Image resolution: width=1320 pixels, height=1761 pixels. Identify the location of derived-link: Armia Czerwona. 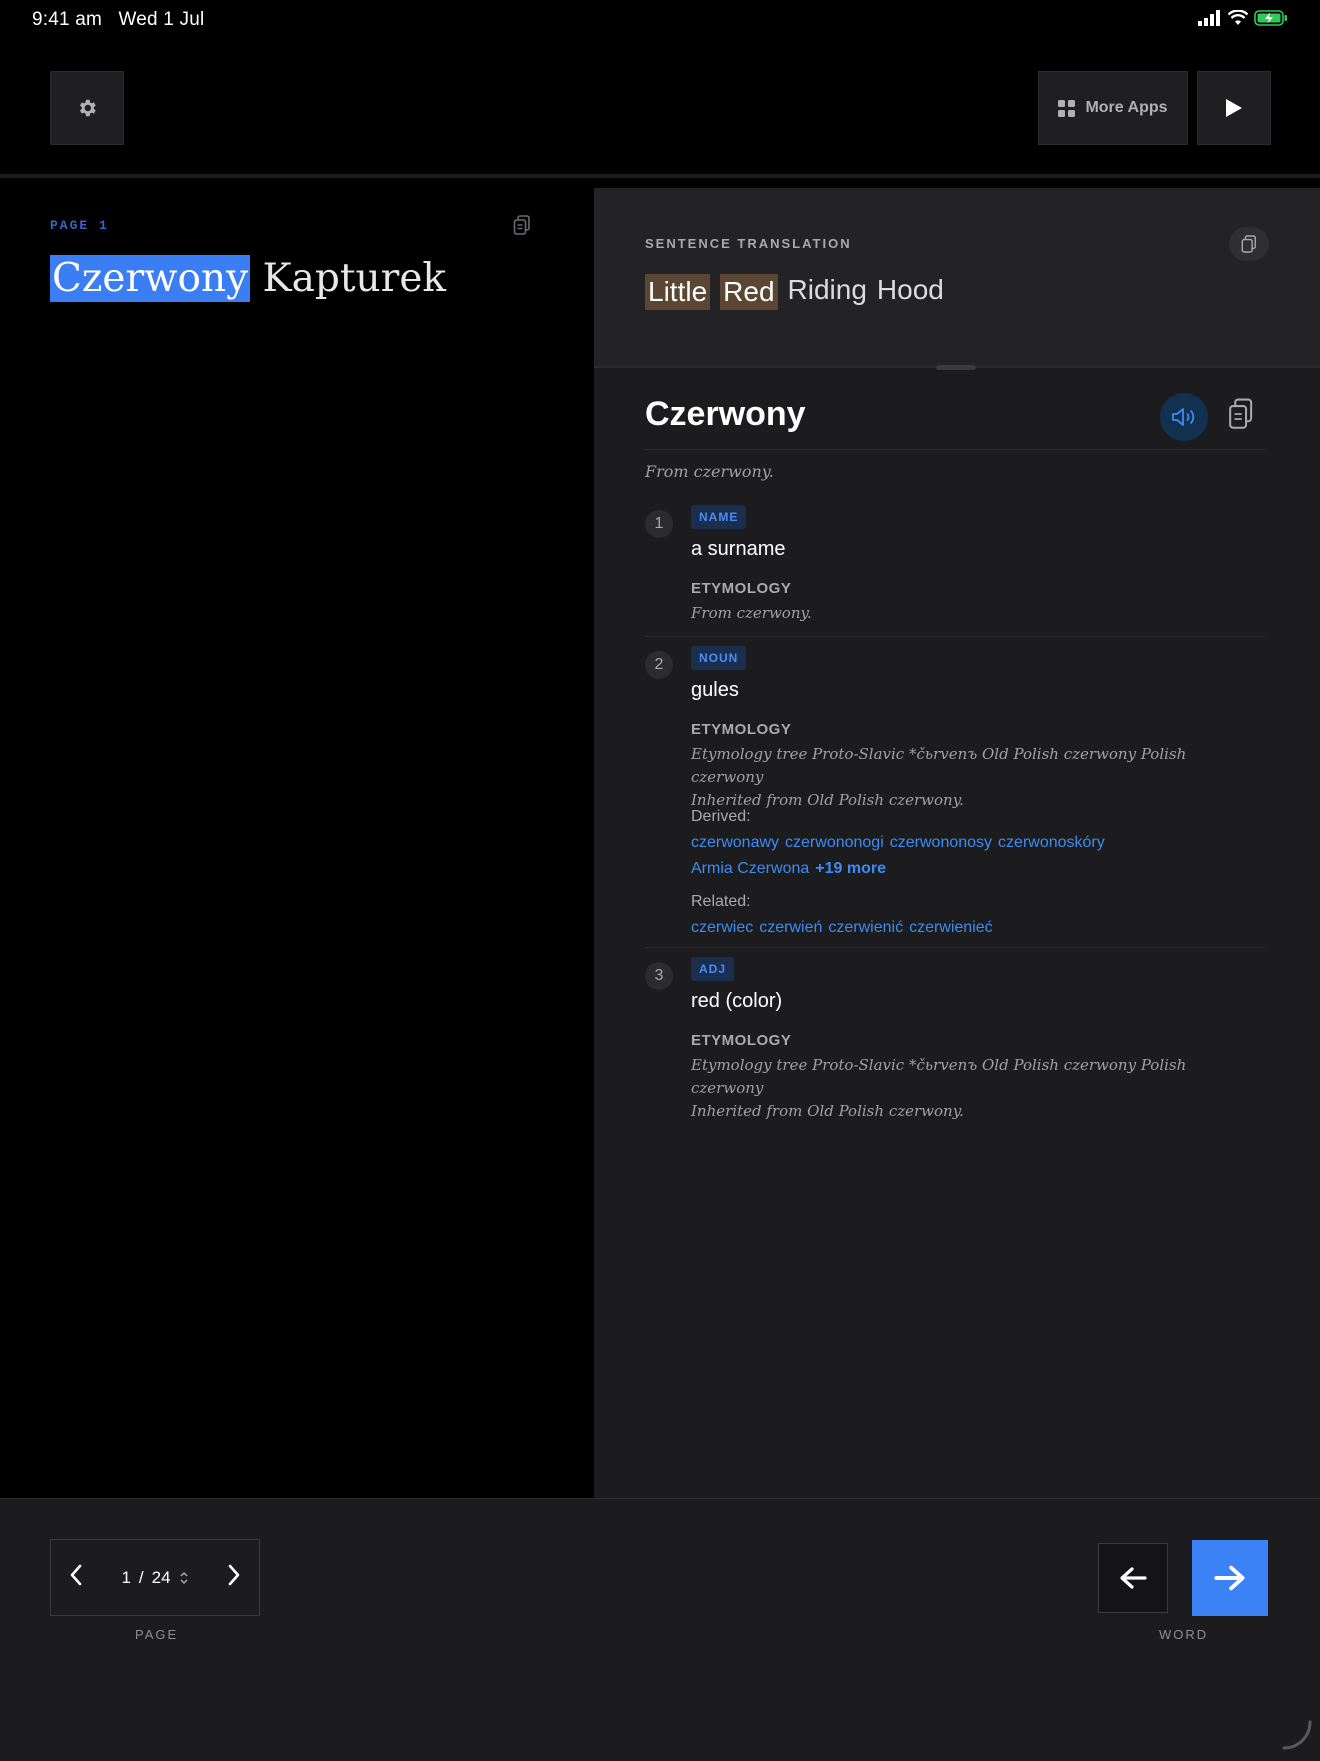
(750, 868).